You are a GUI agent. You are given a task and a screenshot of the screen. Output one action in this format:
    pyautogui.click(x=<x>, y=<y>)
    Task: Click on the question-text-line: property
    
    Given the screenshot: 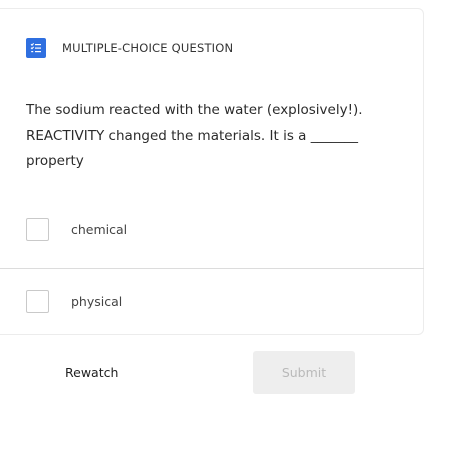 What is the action you would take?
    pyautogui.click(x=55, y=161)
    